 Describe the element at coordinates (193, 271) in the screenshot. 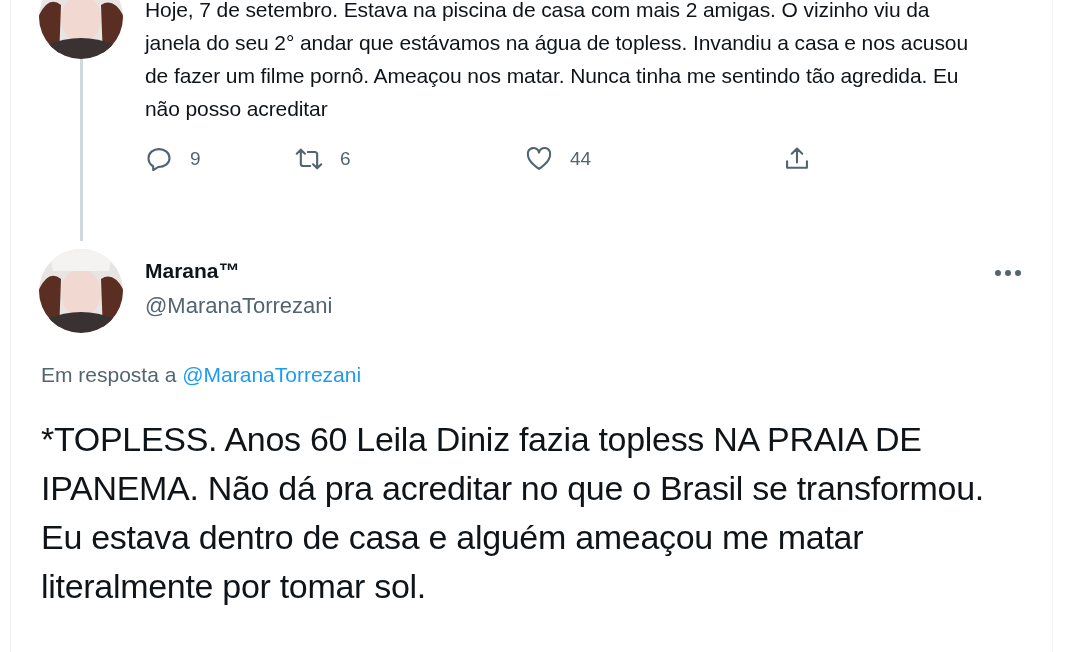

I see `user-name: Marana™` at that location.